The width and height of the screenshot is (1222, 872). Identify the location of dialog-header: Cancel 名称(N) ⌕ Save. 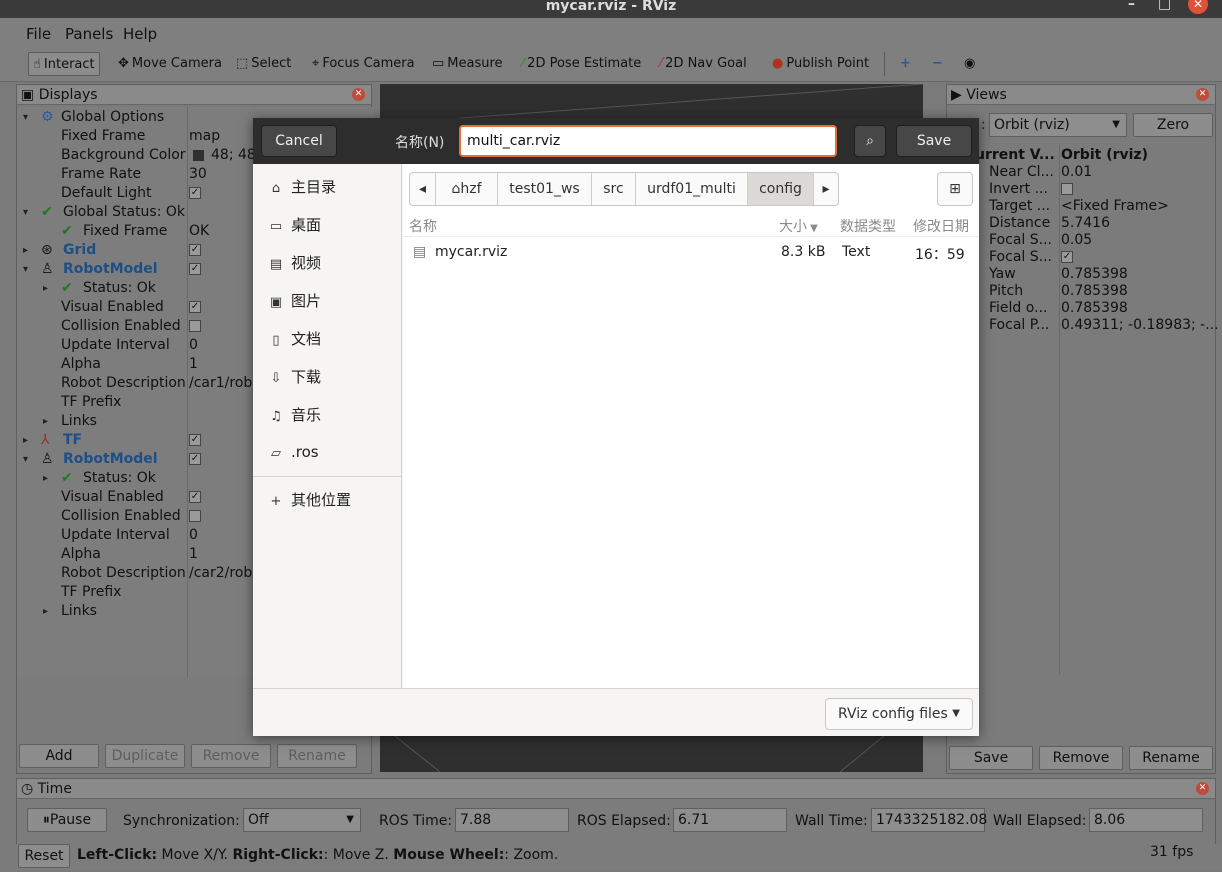
(616, 141).